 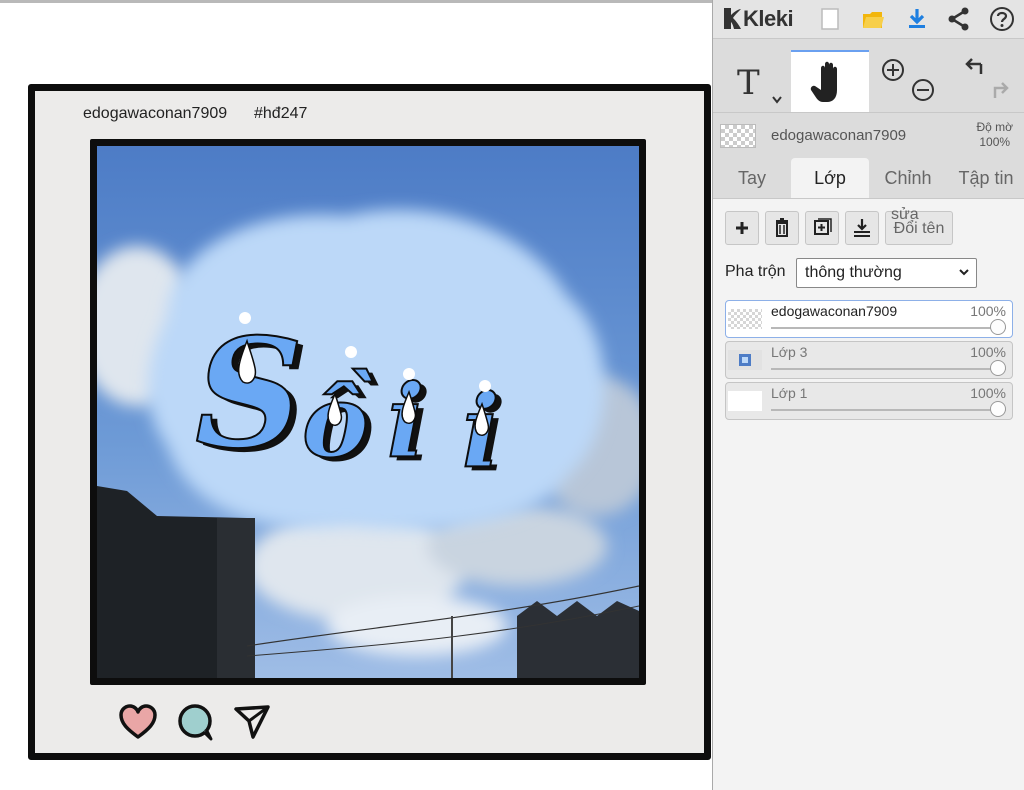 What do you see at coordinates (853, 272) in the screenshot?
I see `blend-mode-value: thông thường` at bounding box center [853, 272].